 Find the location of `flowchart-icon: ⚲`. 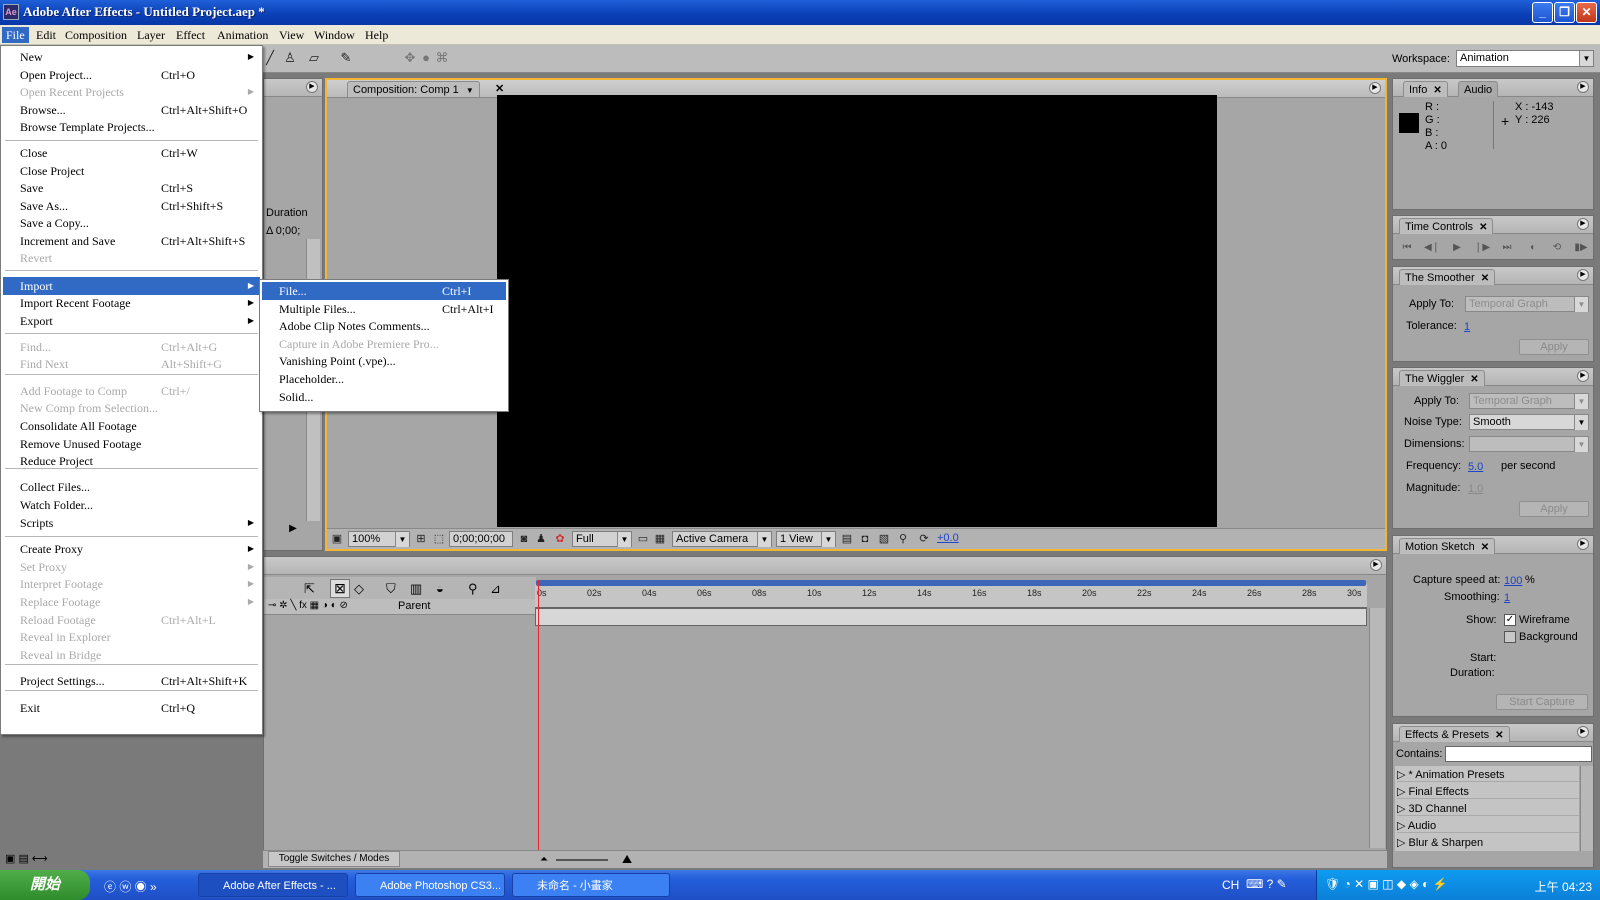

flowchart-icon: ⚲ is located at coordinates (903, 539).